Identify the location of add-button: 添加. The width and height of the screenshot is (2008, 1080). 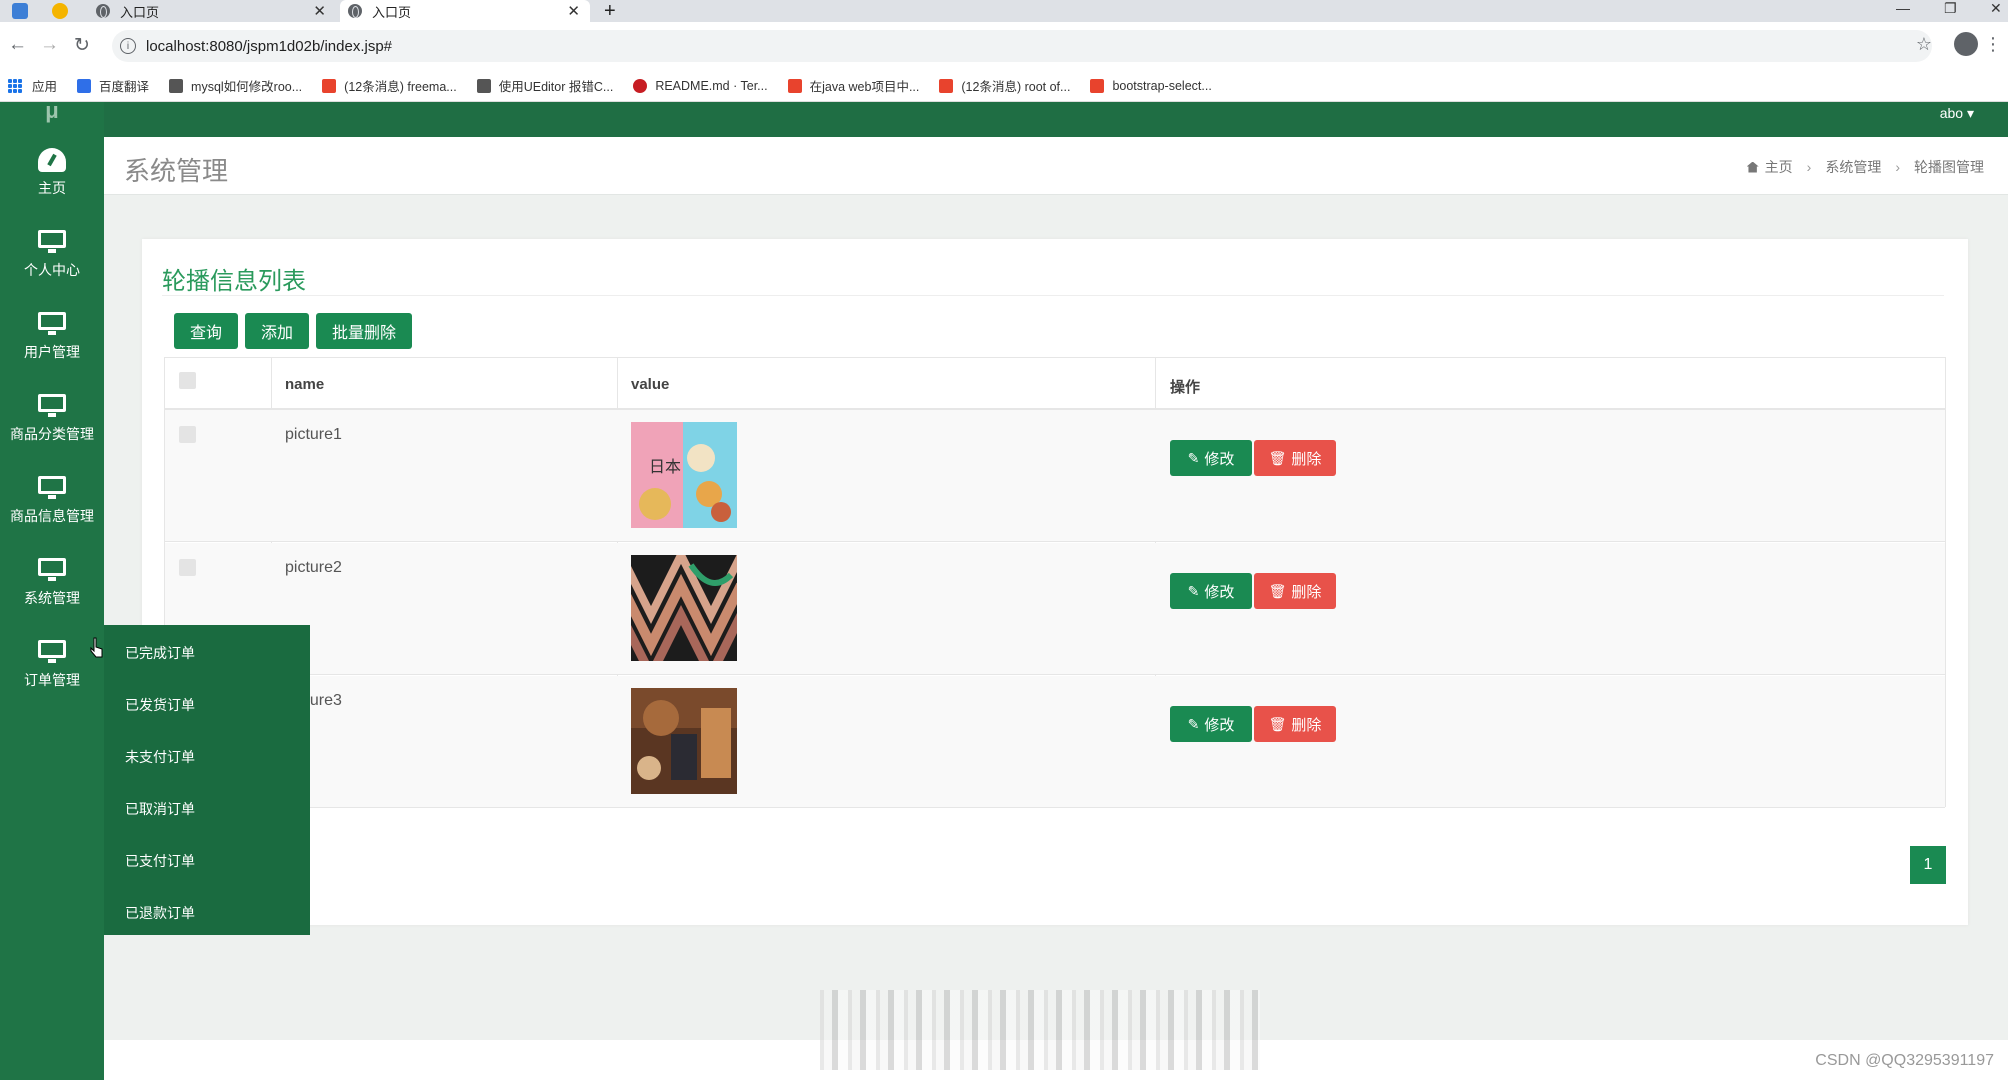
(277, 331).